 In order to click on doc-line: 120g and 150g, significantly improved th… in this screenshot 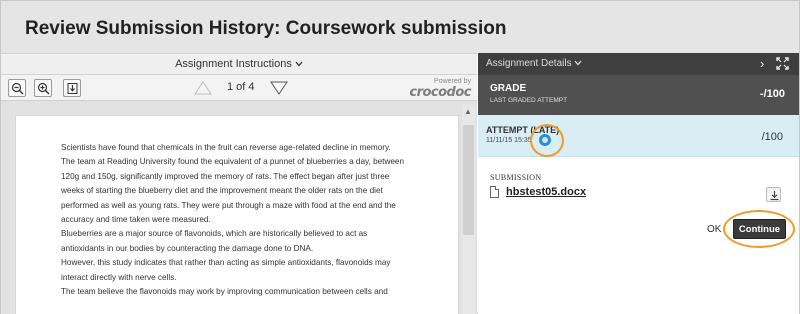, I will do `click(225, 176)`.